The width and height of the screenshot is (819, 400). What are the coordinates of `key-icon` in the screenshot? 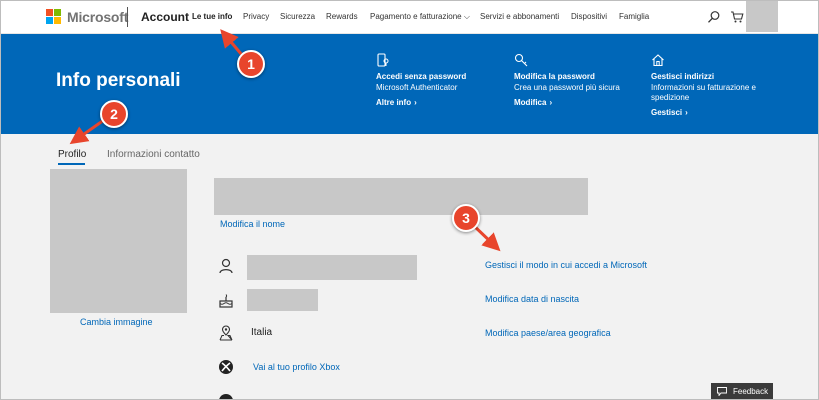 It's located at (521, 60).